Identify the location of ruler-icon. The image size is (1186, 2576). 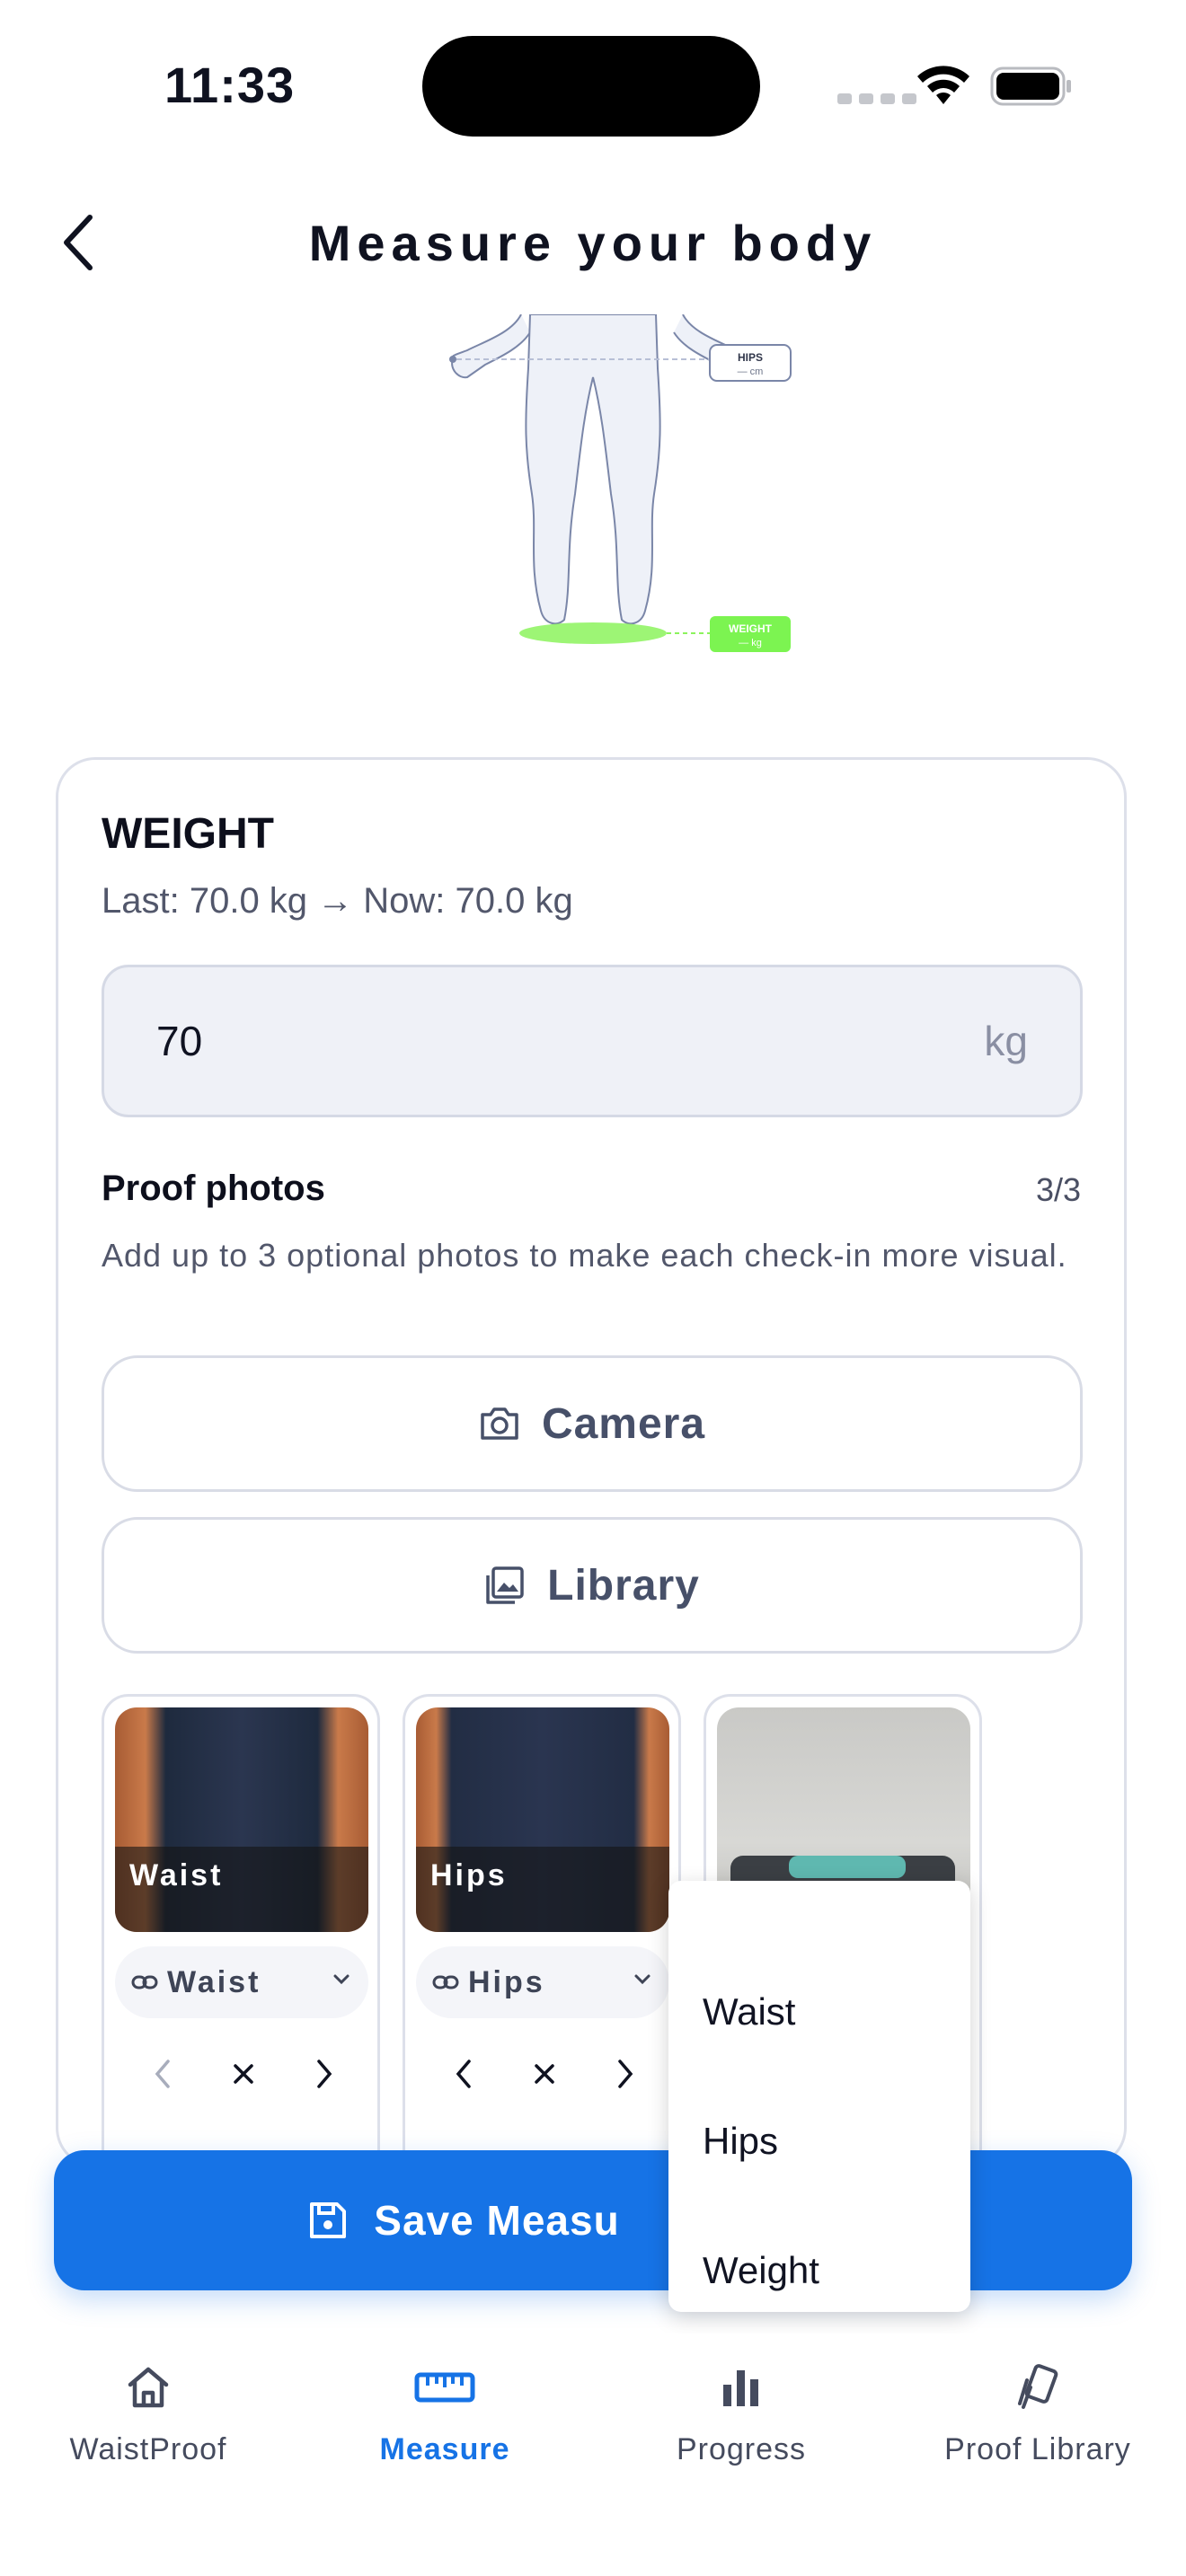
(444, 2387).